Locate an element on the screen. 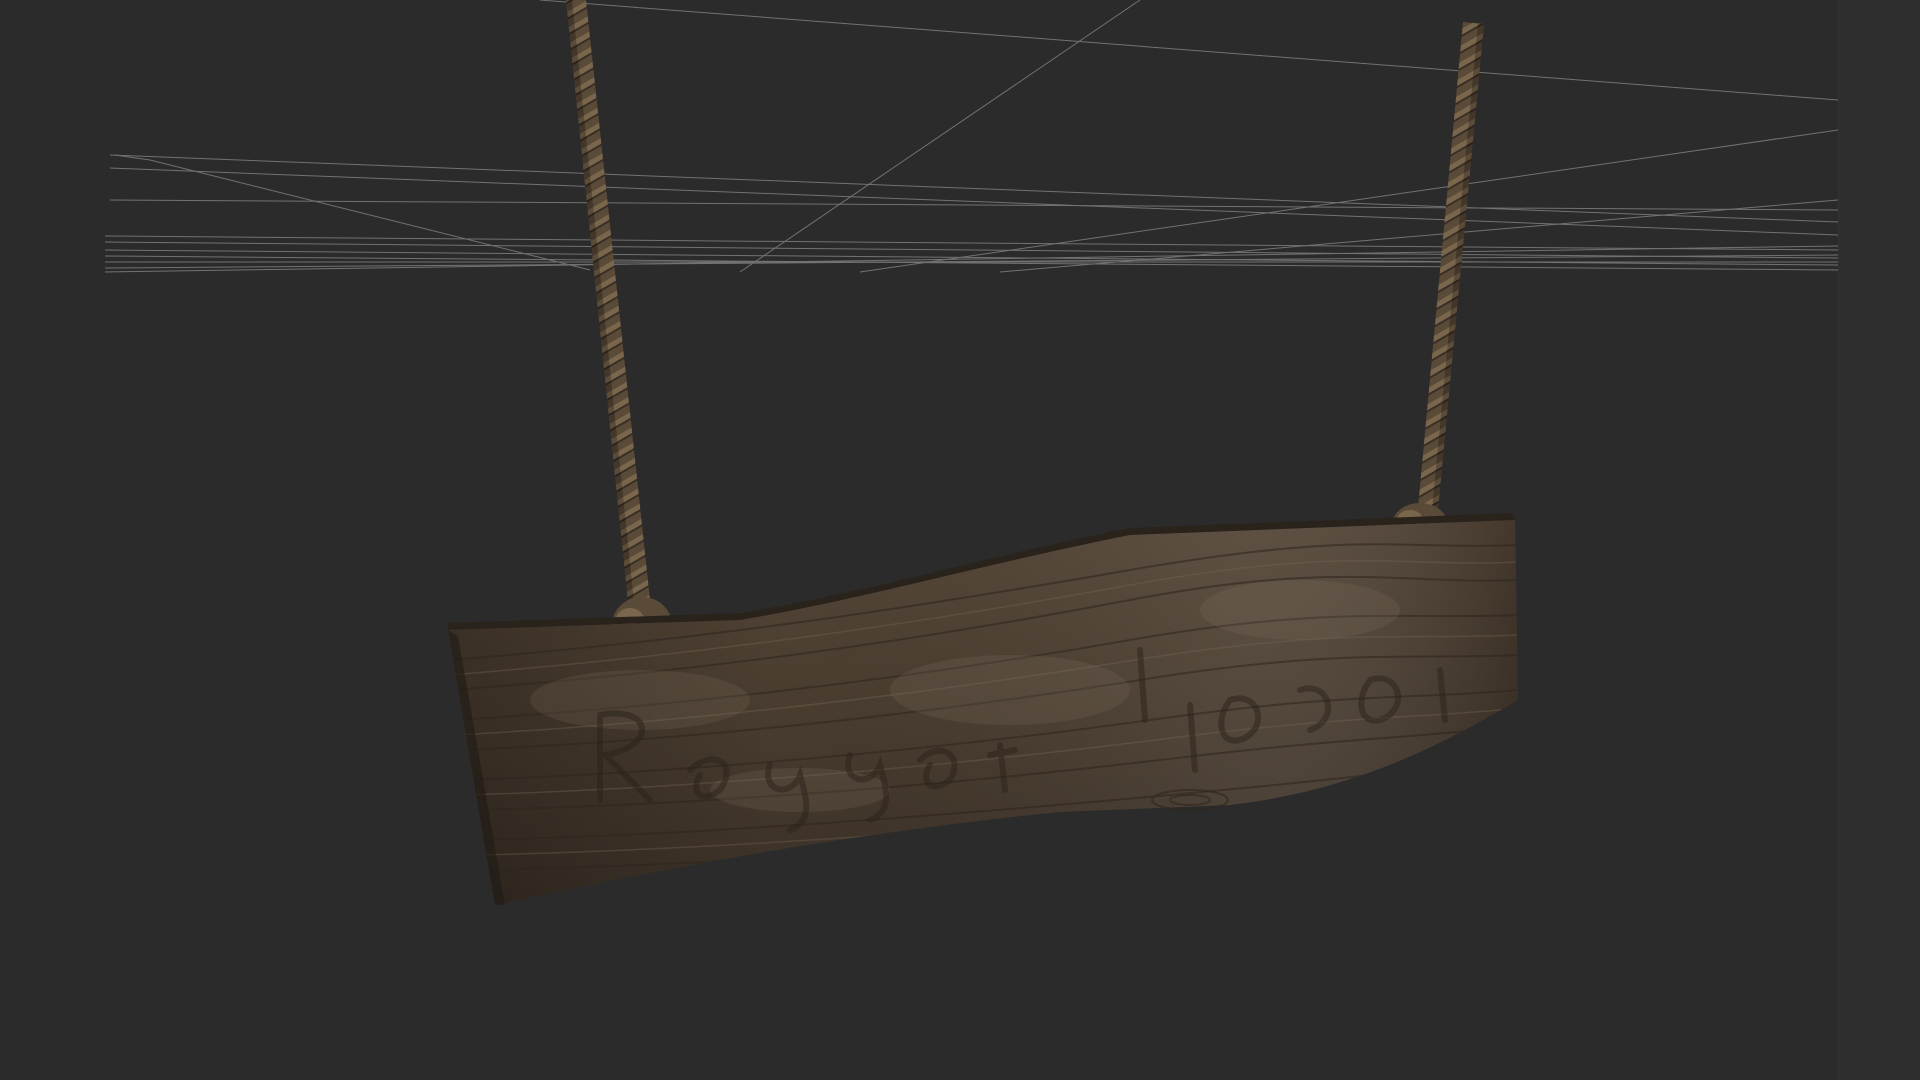  right-rope is located at coordinates (1438, 284).